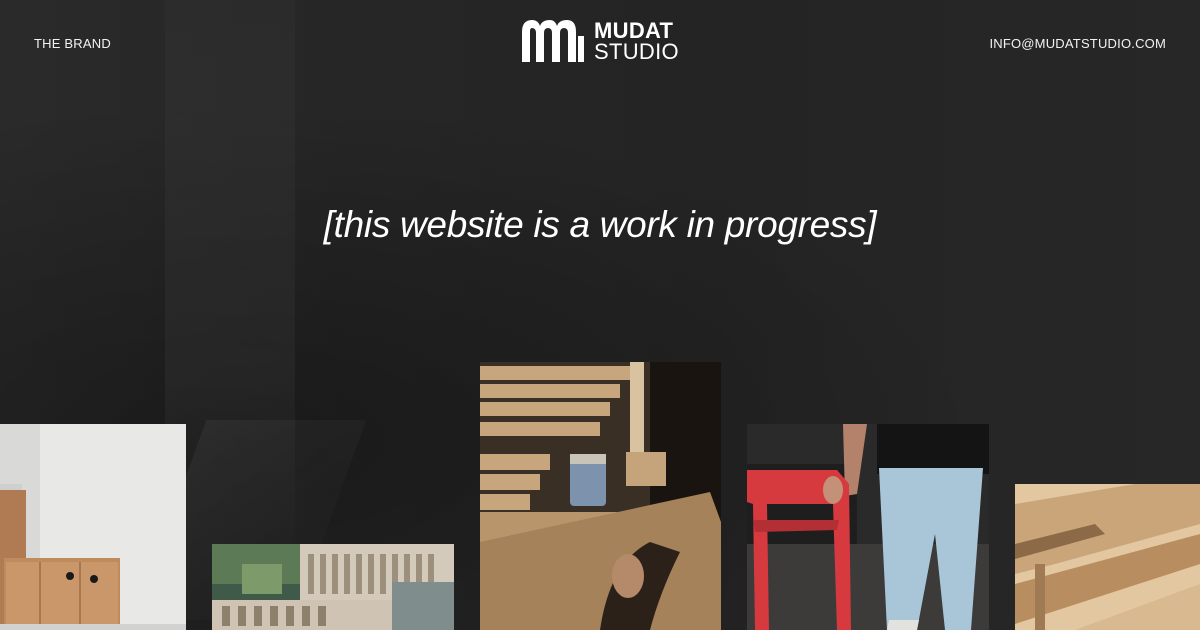 This screenshot has height=630, width=1200. Describe the element at coordinates (93, 527) in the screenshot. I see `wood-cabinet-photo` at that location.